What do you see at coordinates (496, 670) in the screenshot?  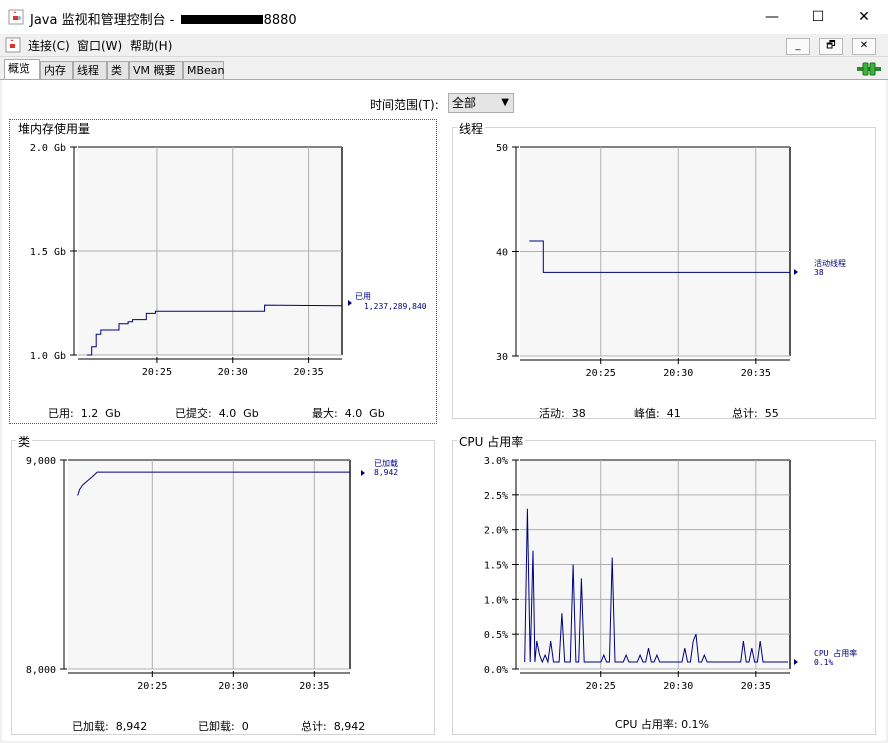 I see `y-tick-label: 0.0%` at bounding box center [496, 670].